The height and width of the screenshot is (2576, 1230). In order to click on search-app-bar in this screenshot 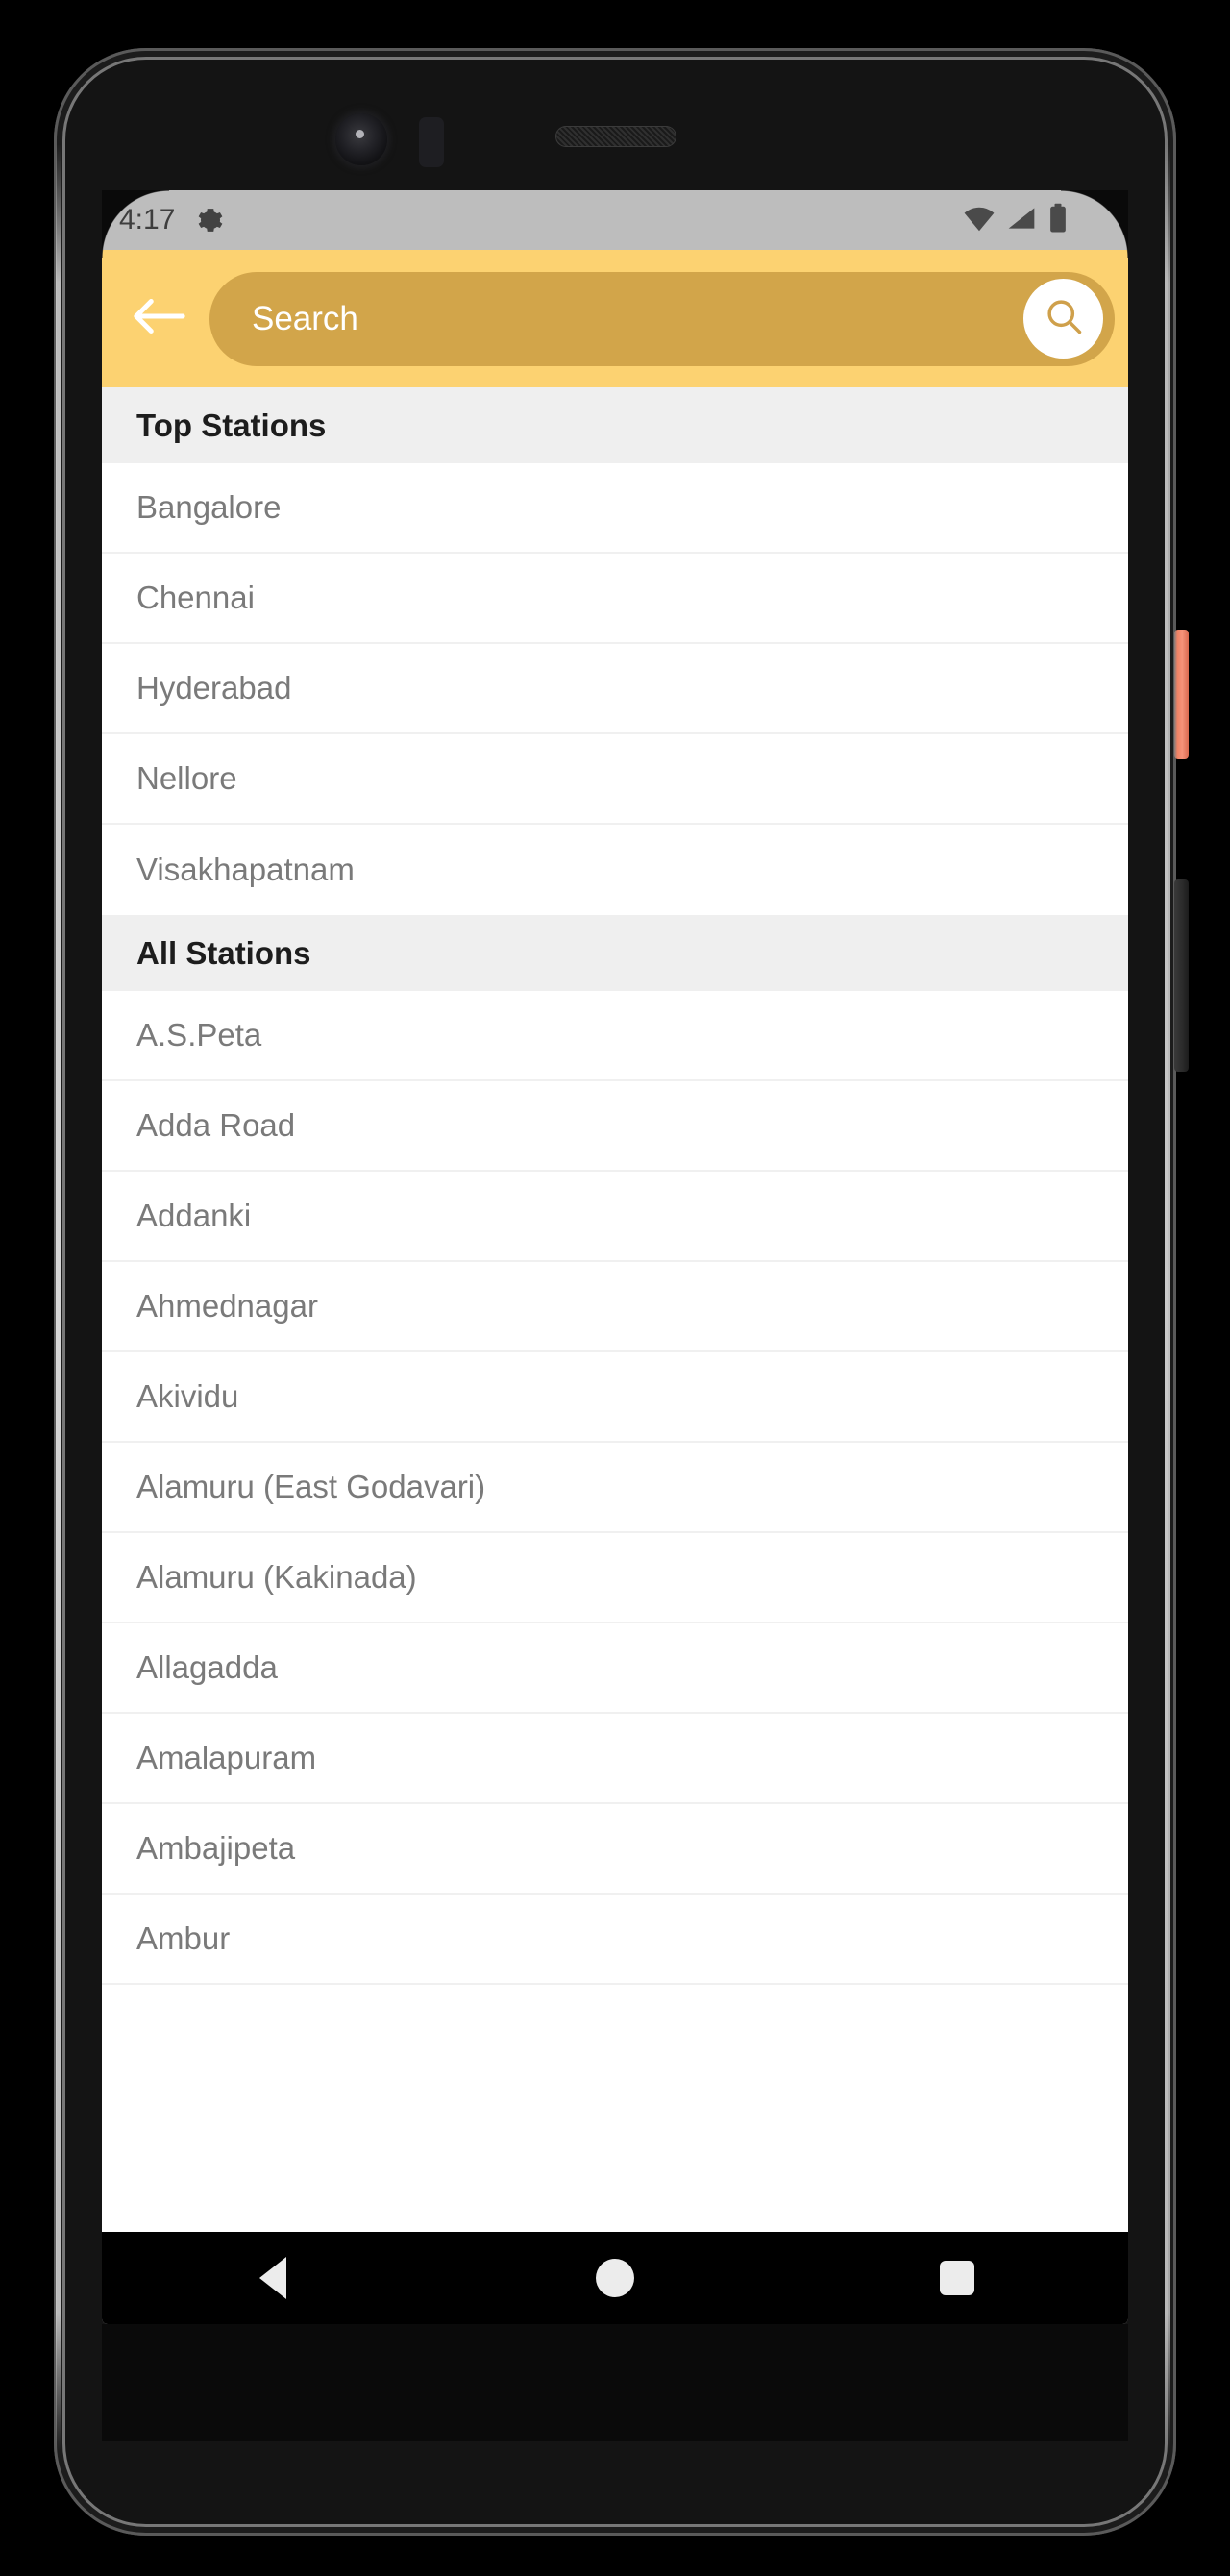, I will do `click(615, 319)`.